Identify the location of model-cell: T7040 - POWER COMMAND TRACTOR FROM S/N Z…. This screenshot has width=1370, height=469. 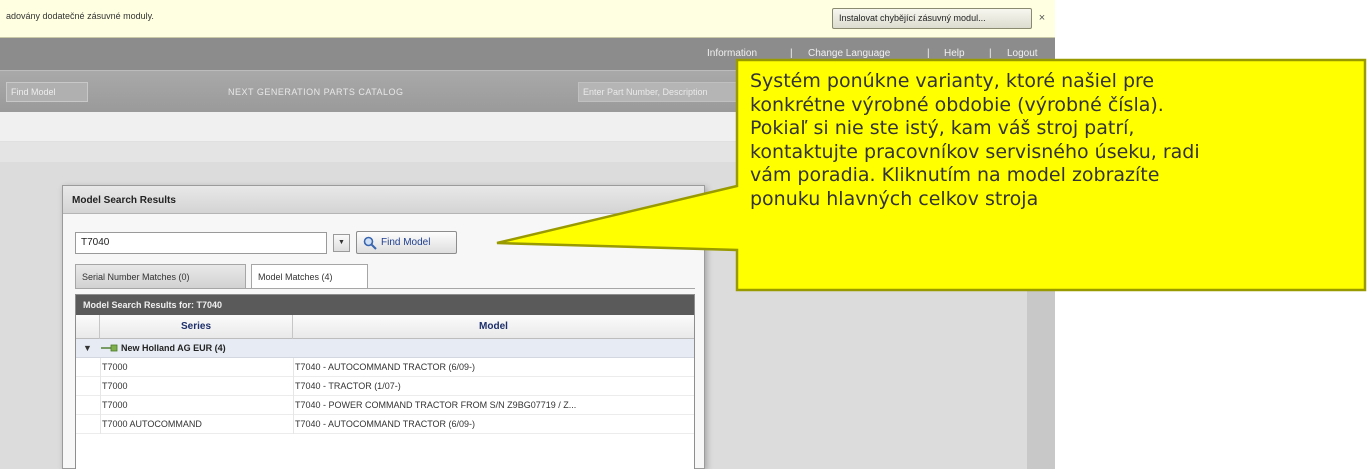
(493, 405).